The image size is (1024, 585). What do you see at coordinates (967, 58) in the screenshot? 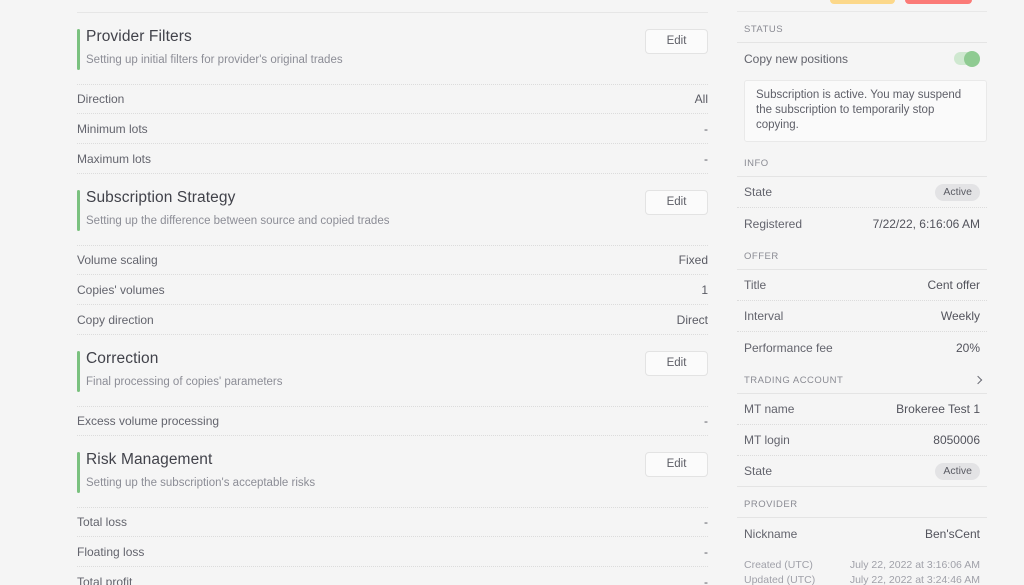
I see `copy-new-positions-toggle` at bounding box center [967, 58].